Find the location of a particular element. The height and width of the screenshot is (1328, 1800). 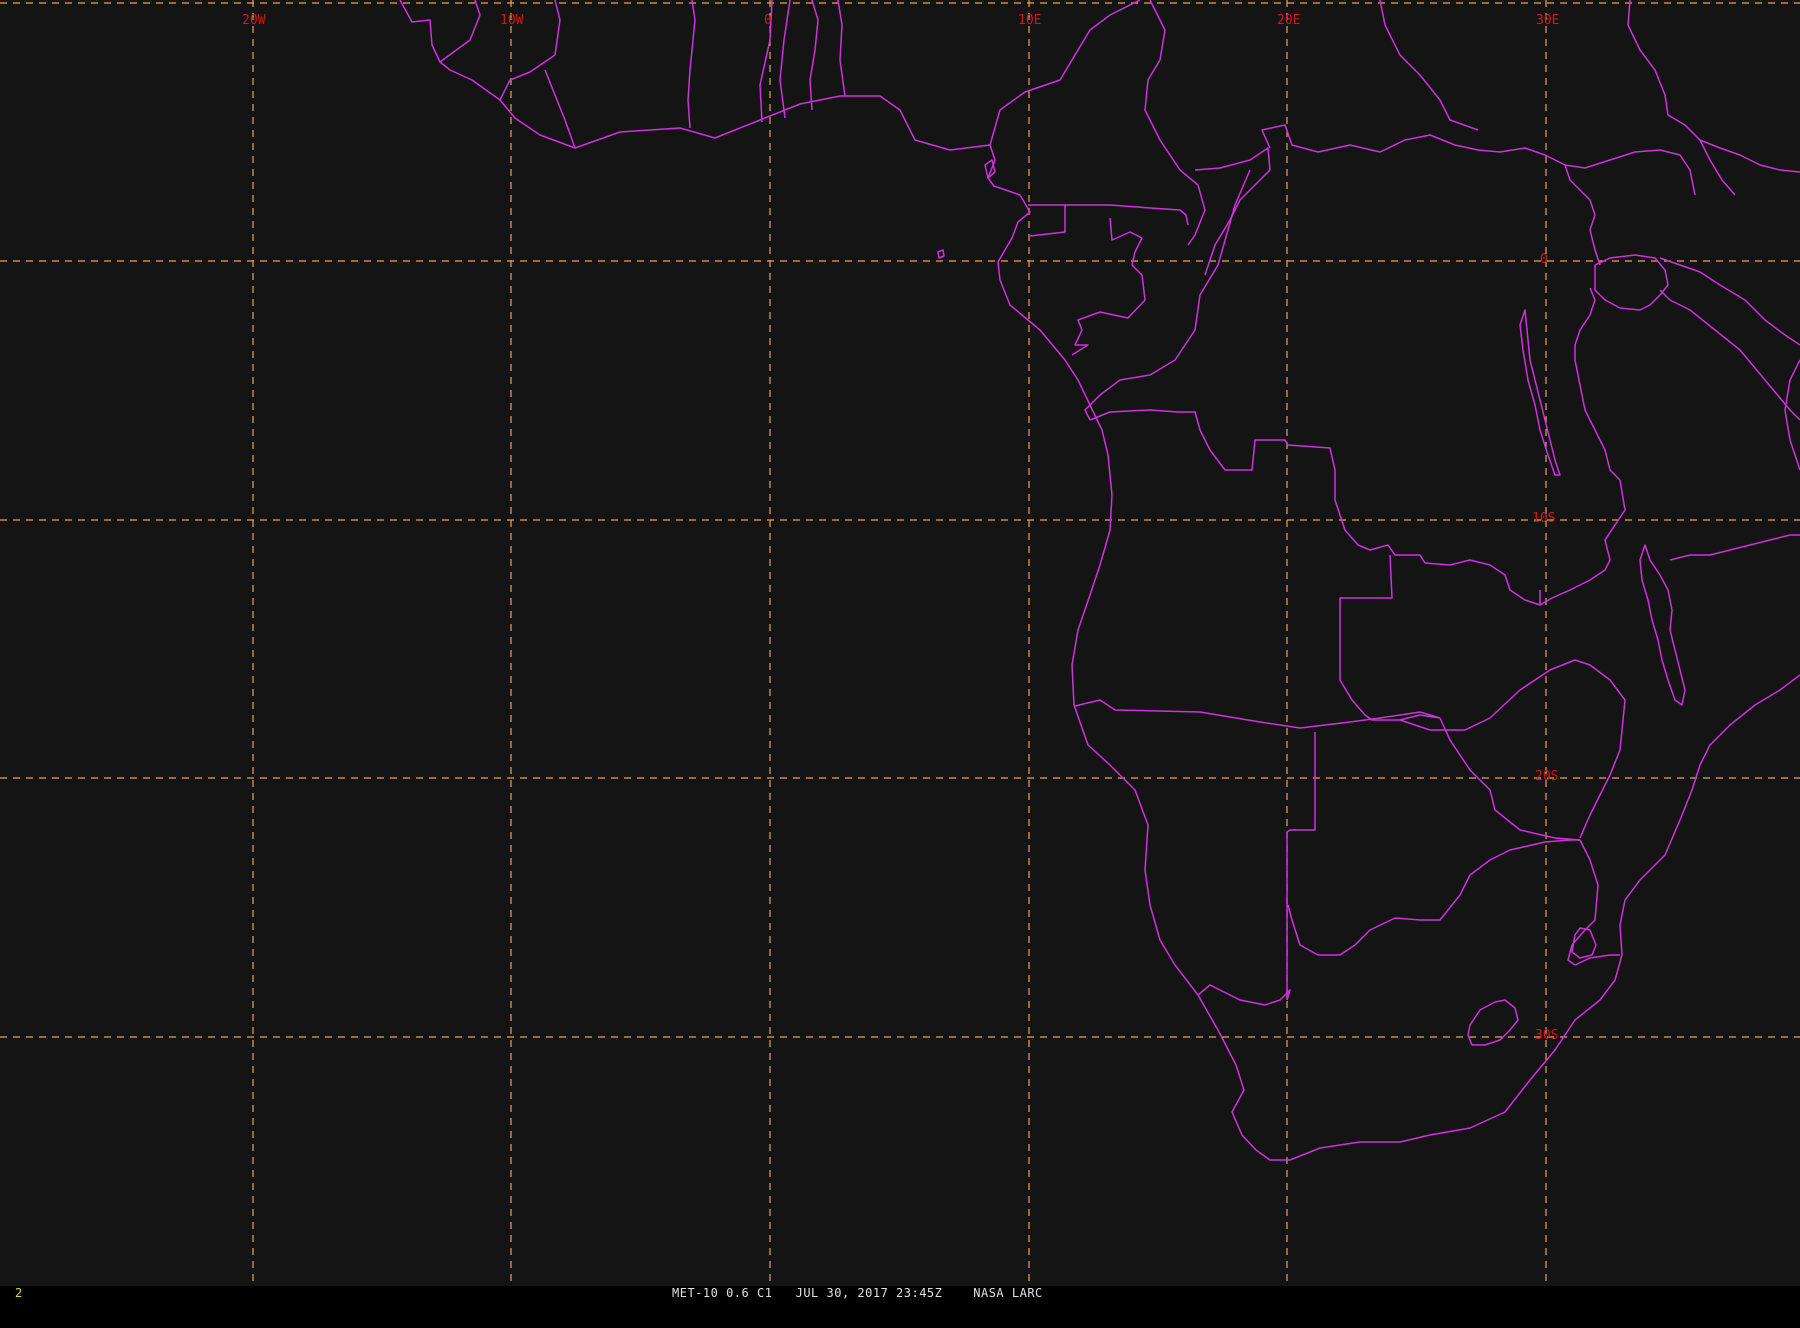

border-botswana-zimbabwe is located at coordinates (1433, 897).